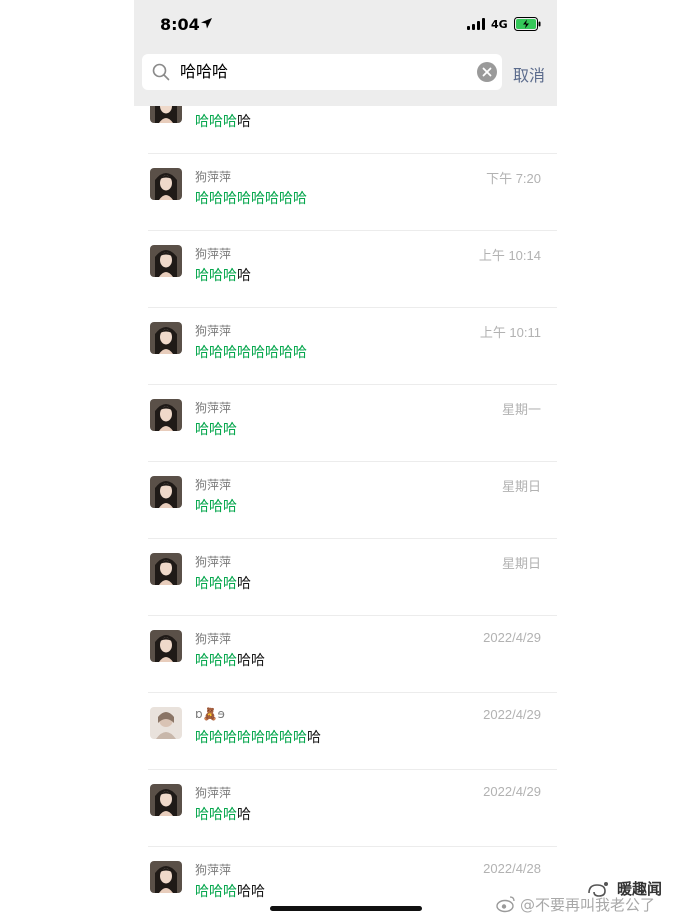 This screenshot has height=920, width=690. I want to click on result-row: 哈哈哈哈, so click(352, 130).